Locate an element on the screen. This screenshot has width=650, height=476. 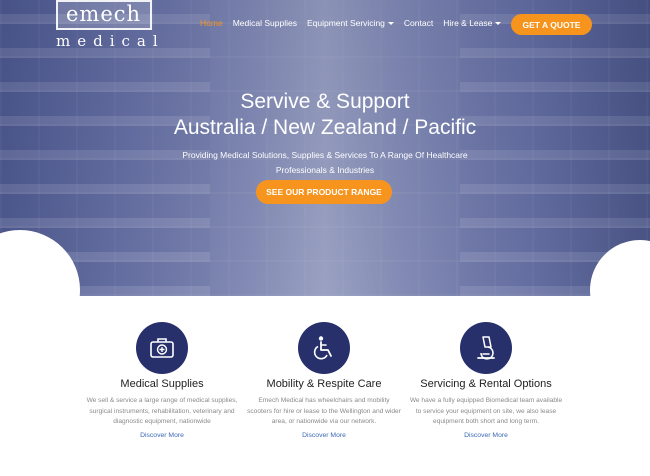
nav-item-hire-lease: Hire & Lease is located at coordinates (472, 23).